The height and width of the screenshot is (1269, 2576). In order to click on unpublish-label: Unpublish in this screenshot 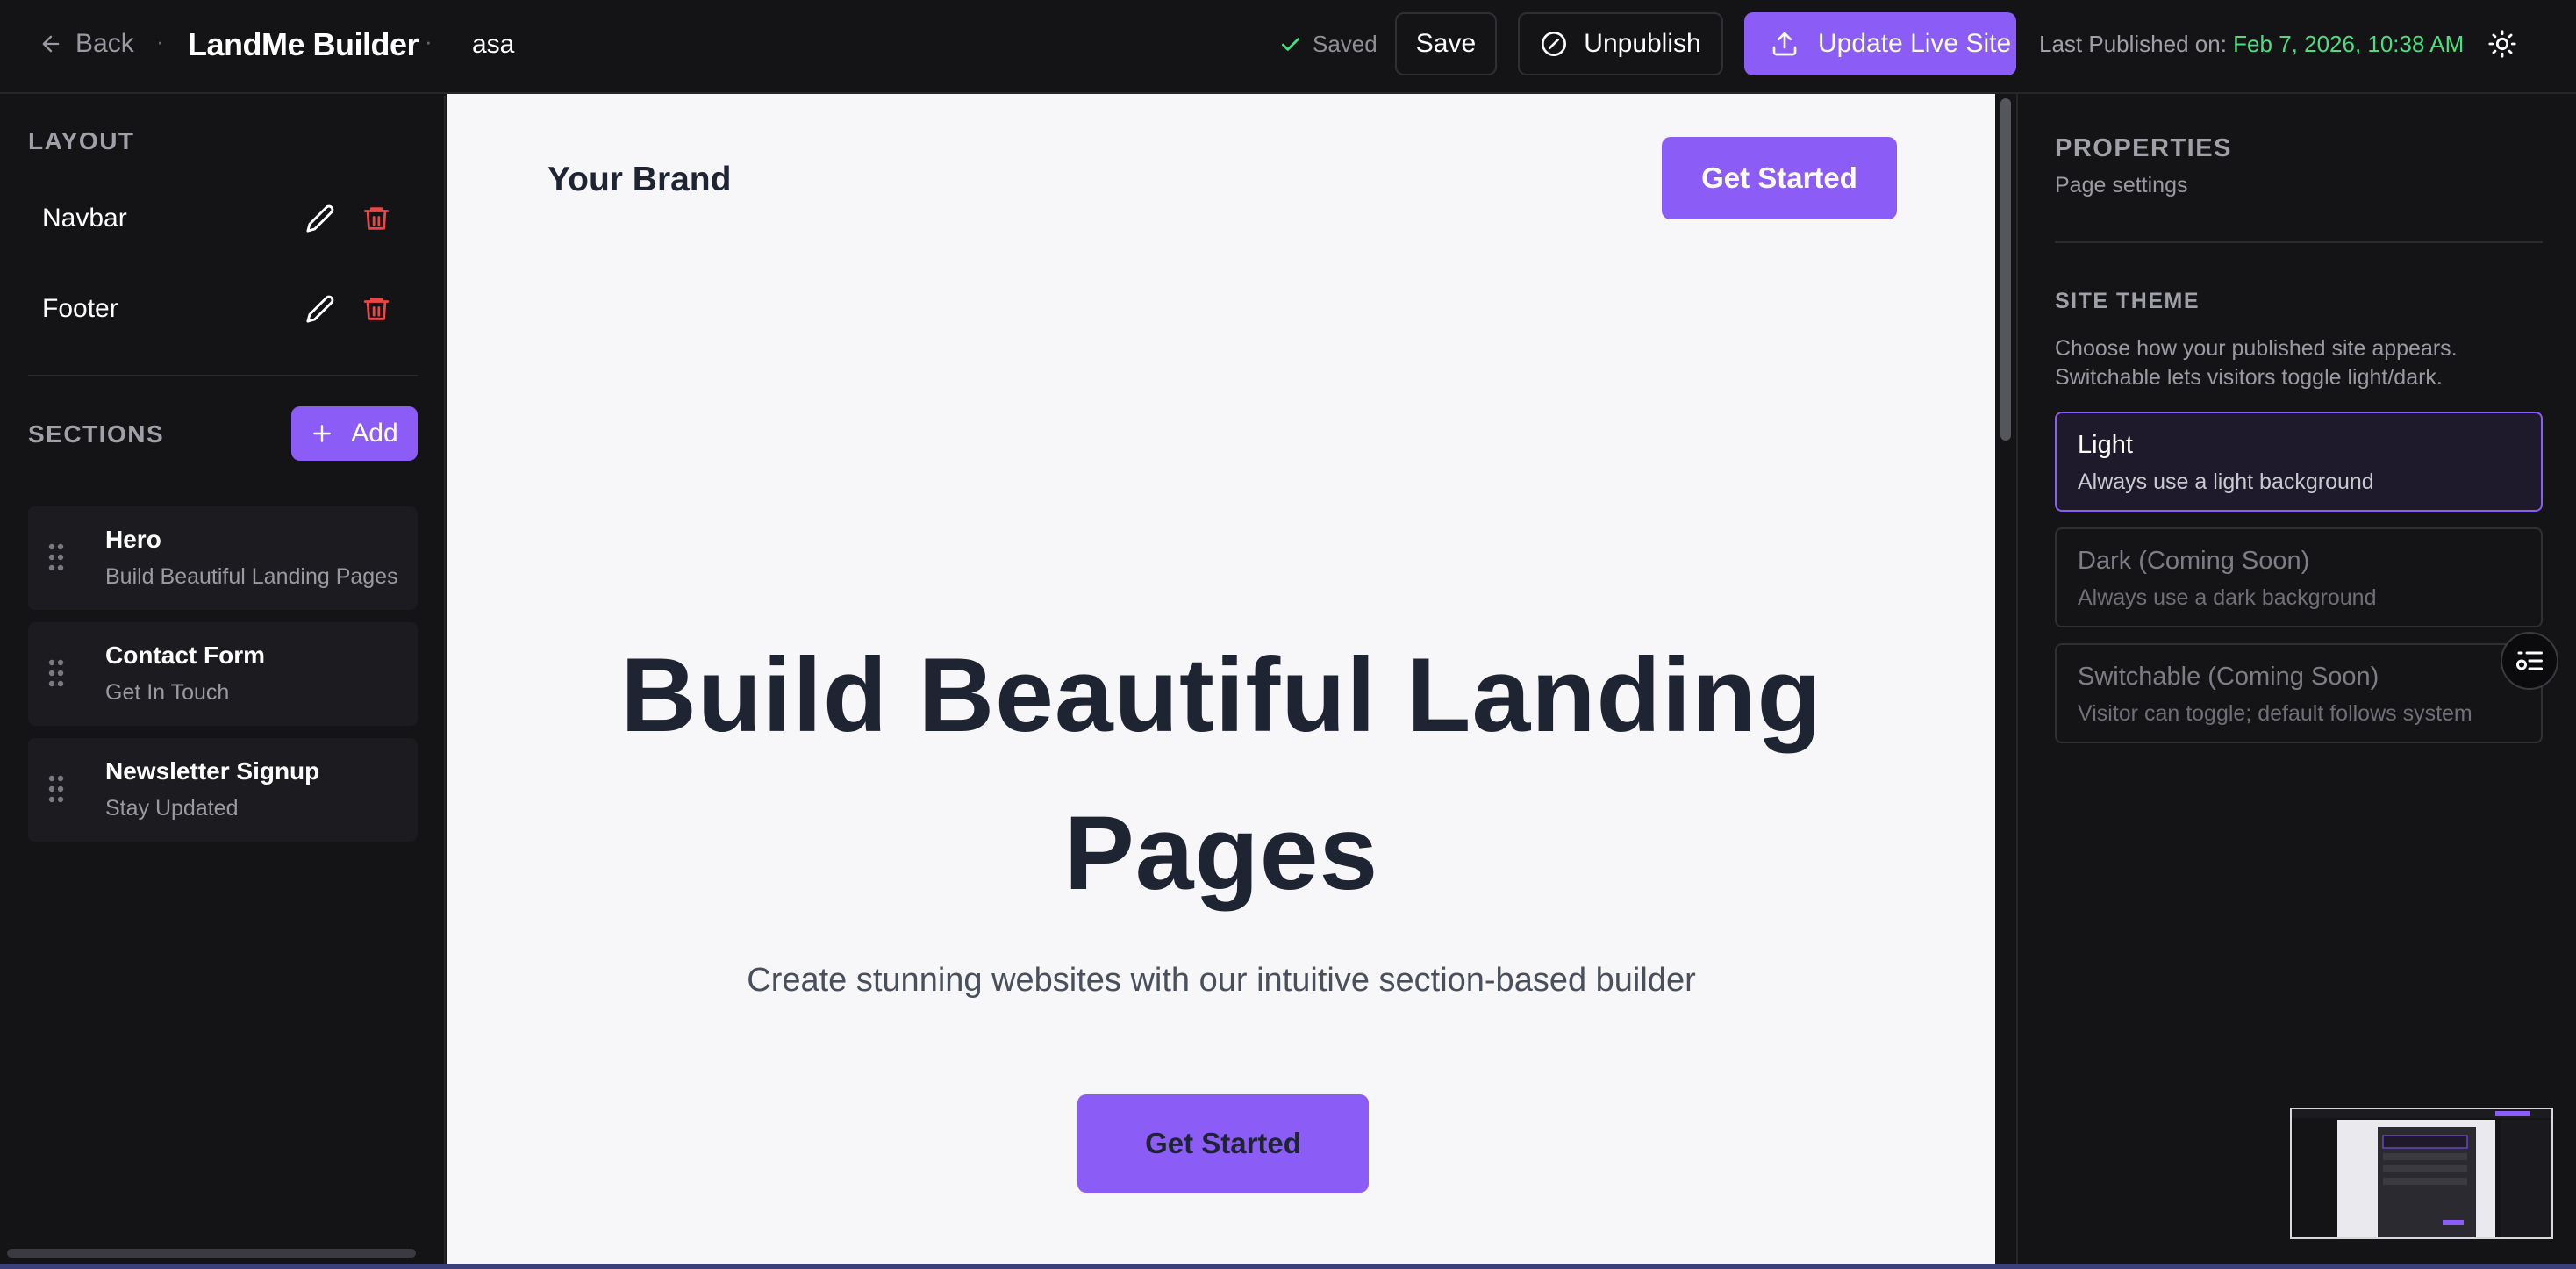, I will do `click(1642, 44)`.